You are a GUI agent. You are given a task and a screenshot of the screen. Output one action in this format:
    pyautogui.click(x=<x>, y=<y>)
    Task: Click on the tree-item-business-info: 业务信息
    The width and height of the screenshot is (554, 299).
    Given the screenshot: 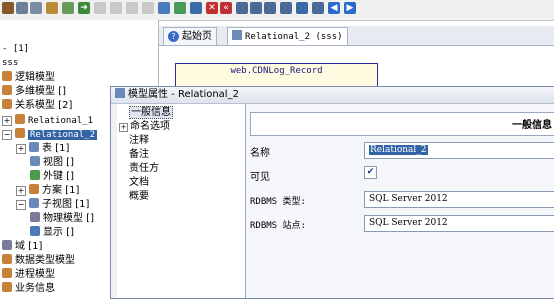 What is the action you would take?
    pyautogui.click(x=28, y=289)
    